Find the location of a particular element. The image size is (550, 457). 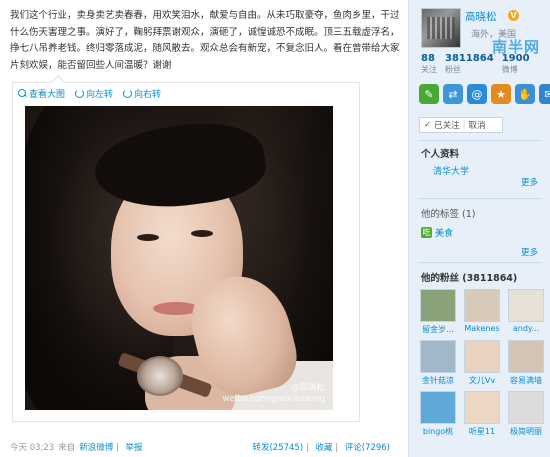

fan-item: 文儿Vv is located at coordinates (482, 363).